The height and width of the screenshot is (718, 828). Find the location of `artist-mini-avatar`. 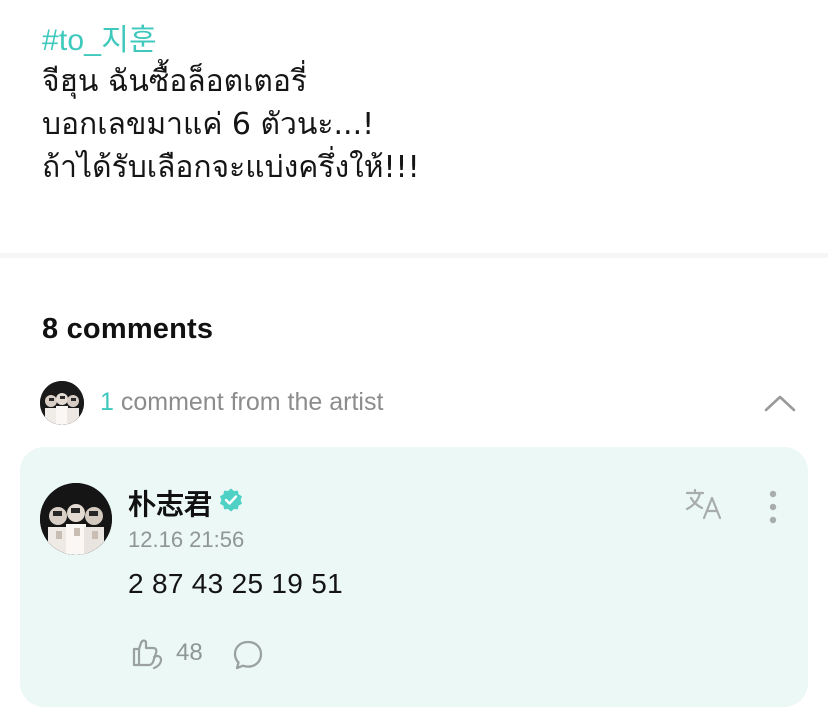

artist-mini-avatar is located at coordinates (62, 403).